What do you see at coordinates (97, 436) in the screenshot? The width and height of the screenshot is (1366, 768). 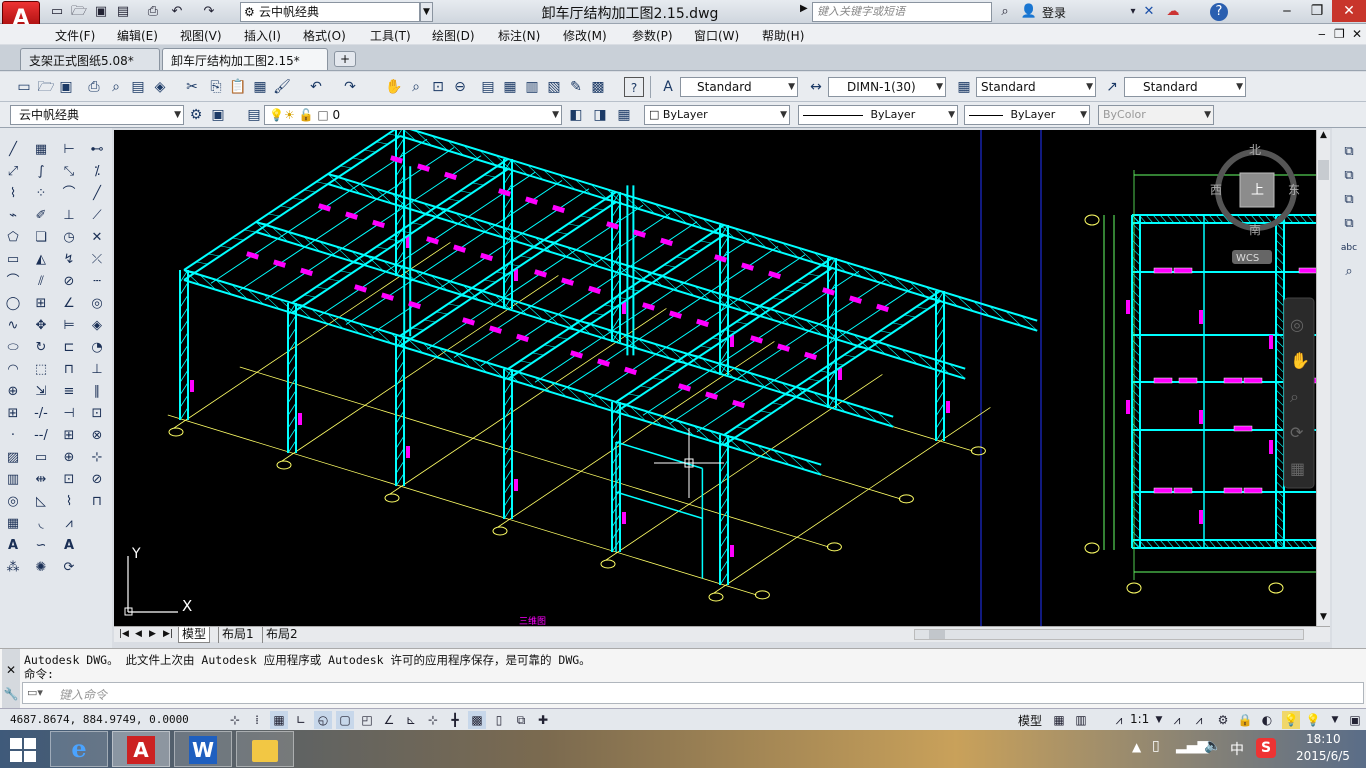 I see `snap-node-icon: ⊗` at bounding box center [97, 436].